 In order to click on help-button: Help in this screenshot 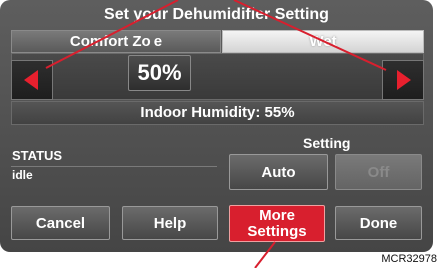, I will do `click(170, 223)`.